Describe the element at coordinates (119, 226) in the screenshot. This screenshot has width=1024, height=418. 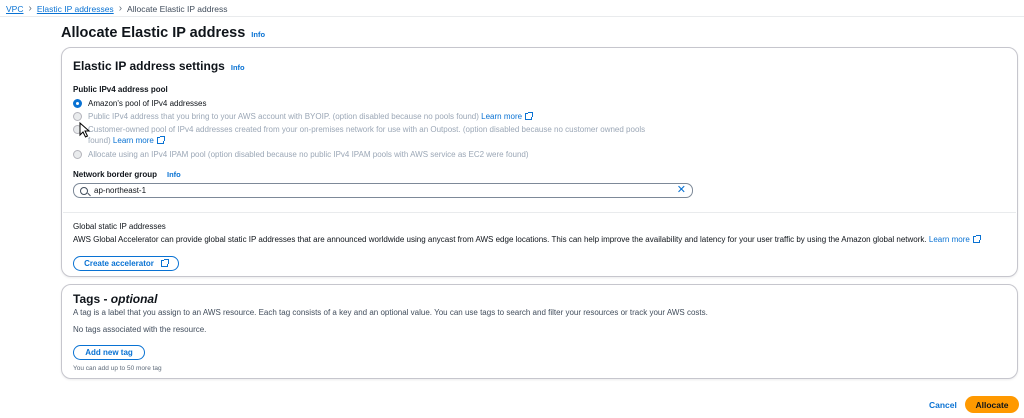
I see `global-static-ip-title: Global static IP addresses` at that location.